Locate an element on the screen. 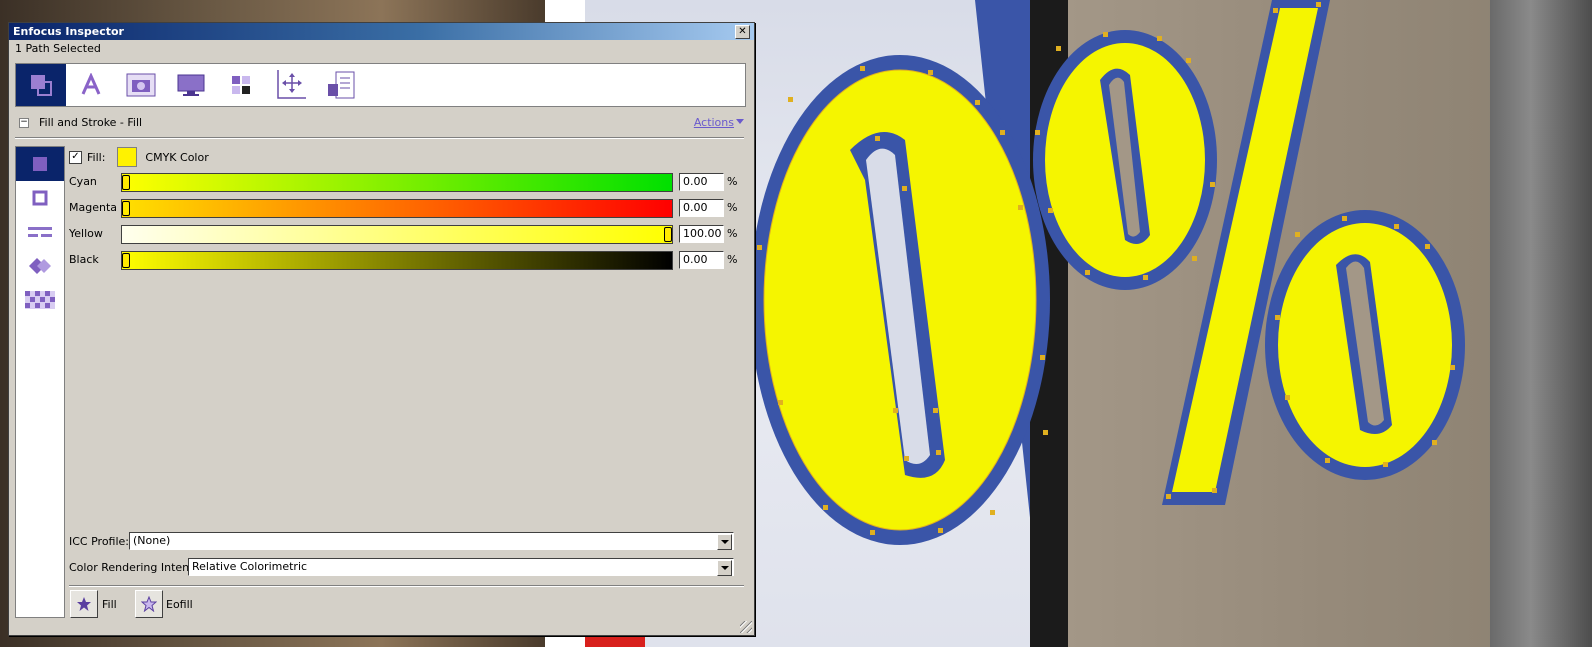  yellow-value-input: 100.00 is located at coordinates (701, 234).